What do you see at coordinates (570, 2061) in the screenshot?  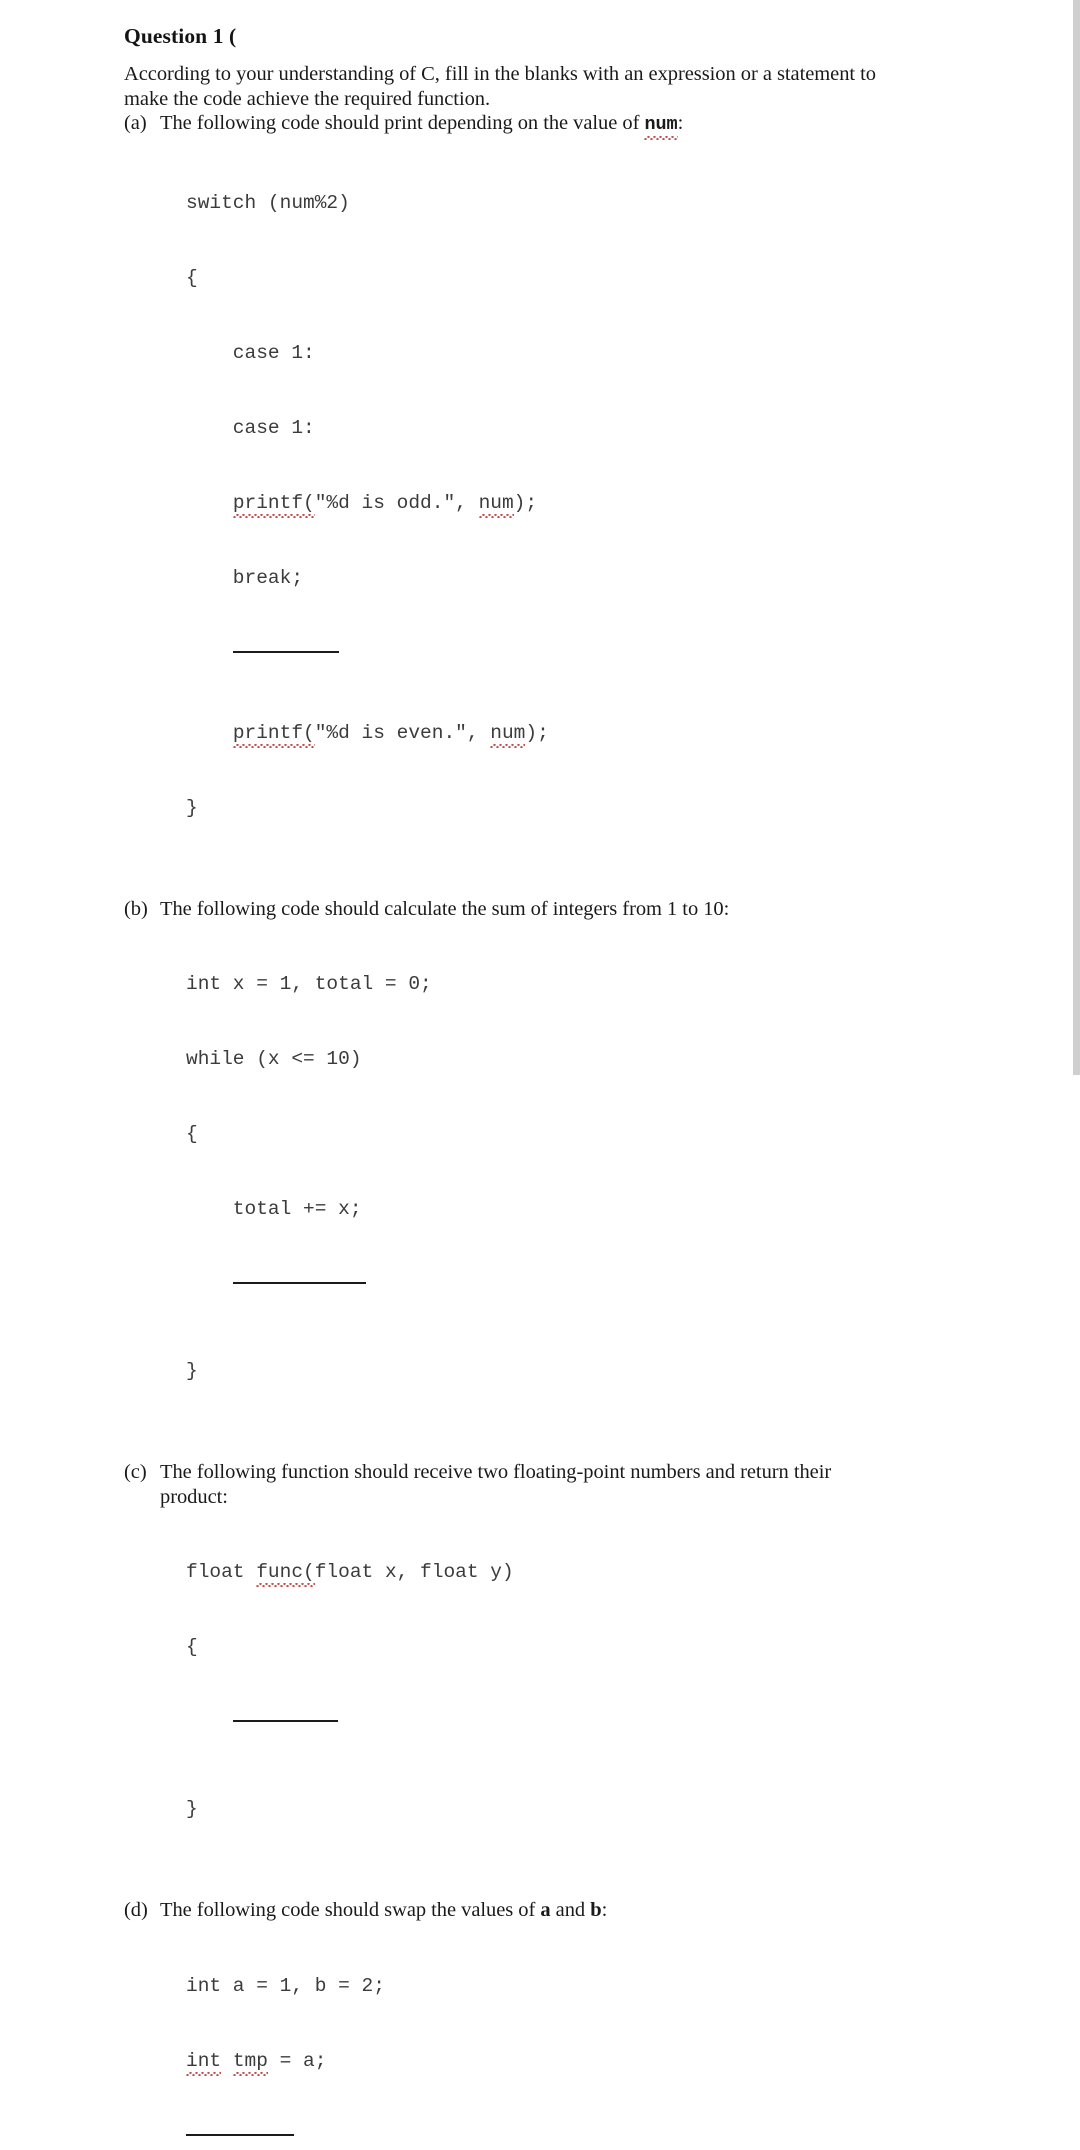 I see `code-line: int tmp = a;` at bounding box center [570, 2061].